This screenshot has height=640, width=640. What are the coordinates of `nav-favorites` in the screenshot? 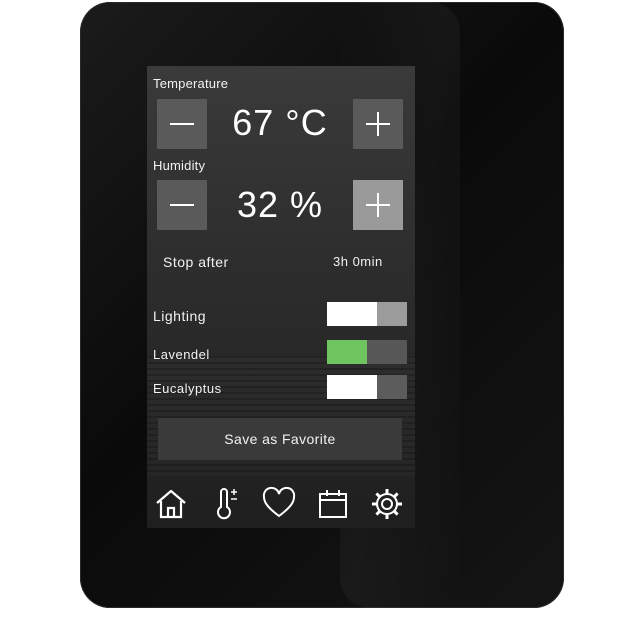 It's located at (279, 504).